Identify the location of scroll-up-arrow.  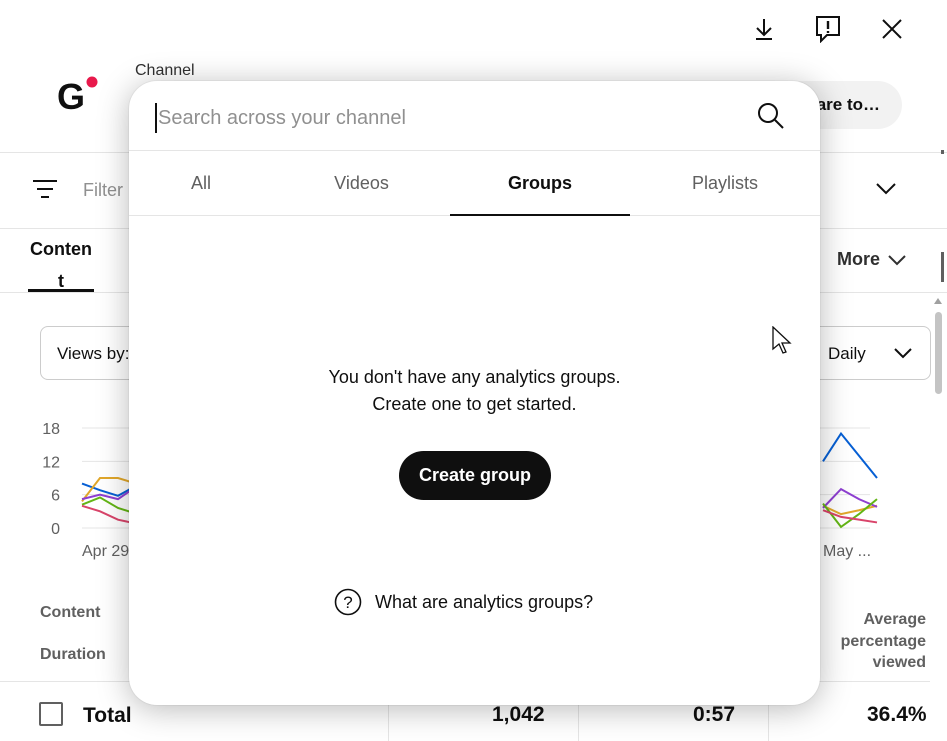
(938, 301).